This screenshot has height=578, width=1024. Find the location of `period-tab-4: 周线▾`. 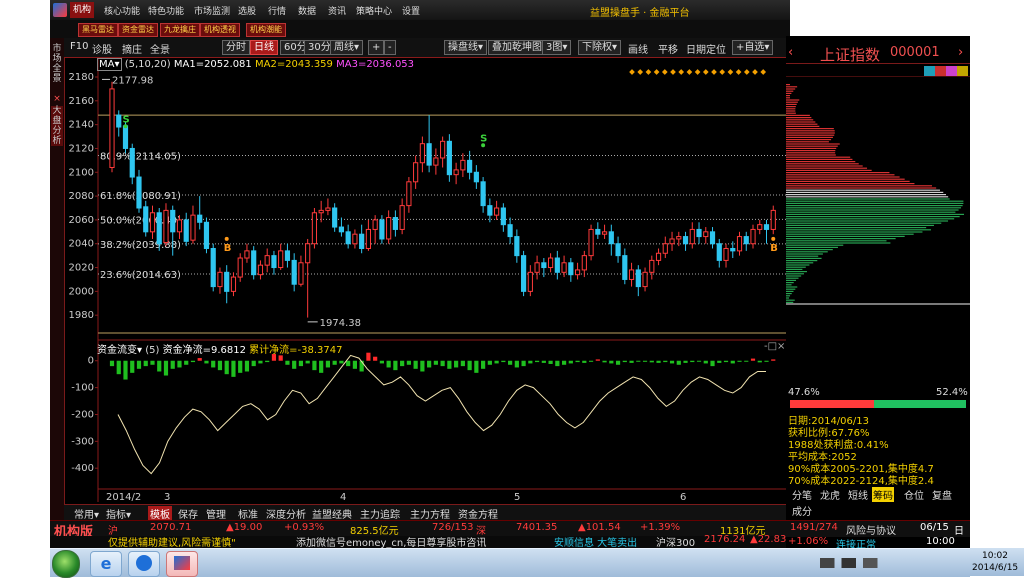

period-tab-4: 周线▾ is located at coordinates (347, 47).